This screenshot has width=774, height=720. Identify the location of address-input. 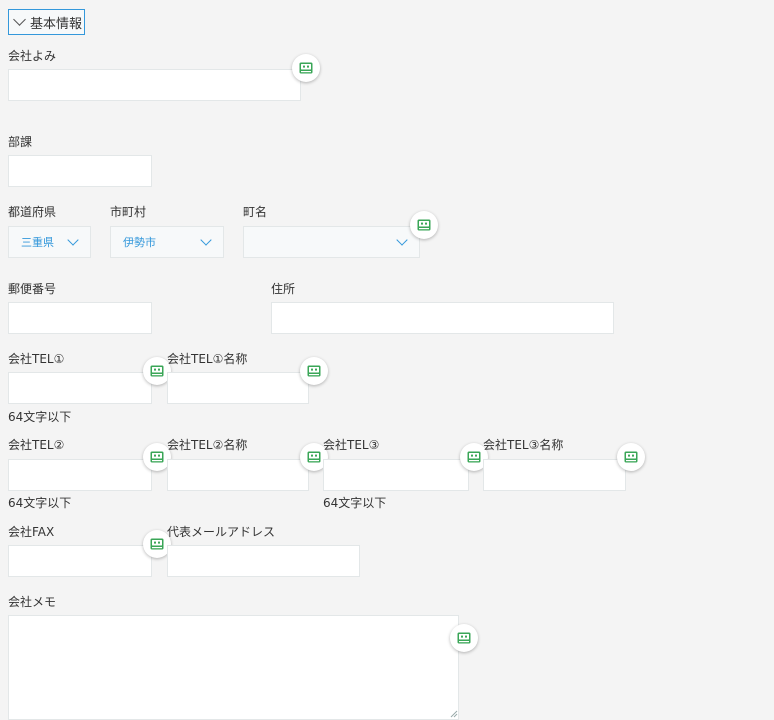
(442, 318).